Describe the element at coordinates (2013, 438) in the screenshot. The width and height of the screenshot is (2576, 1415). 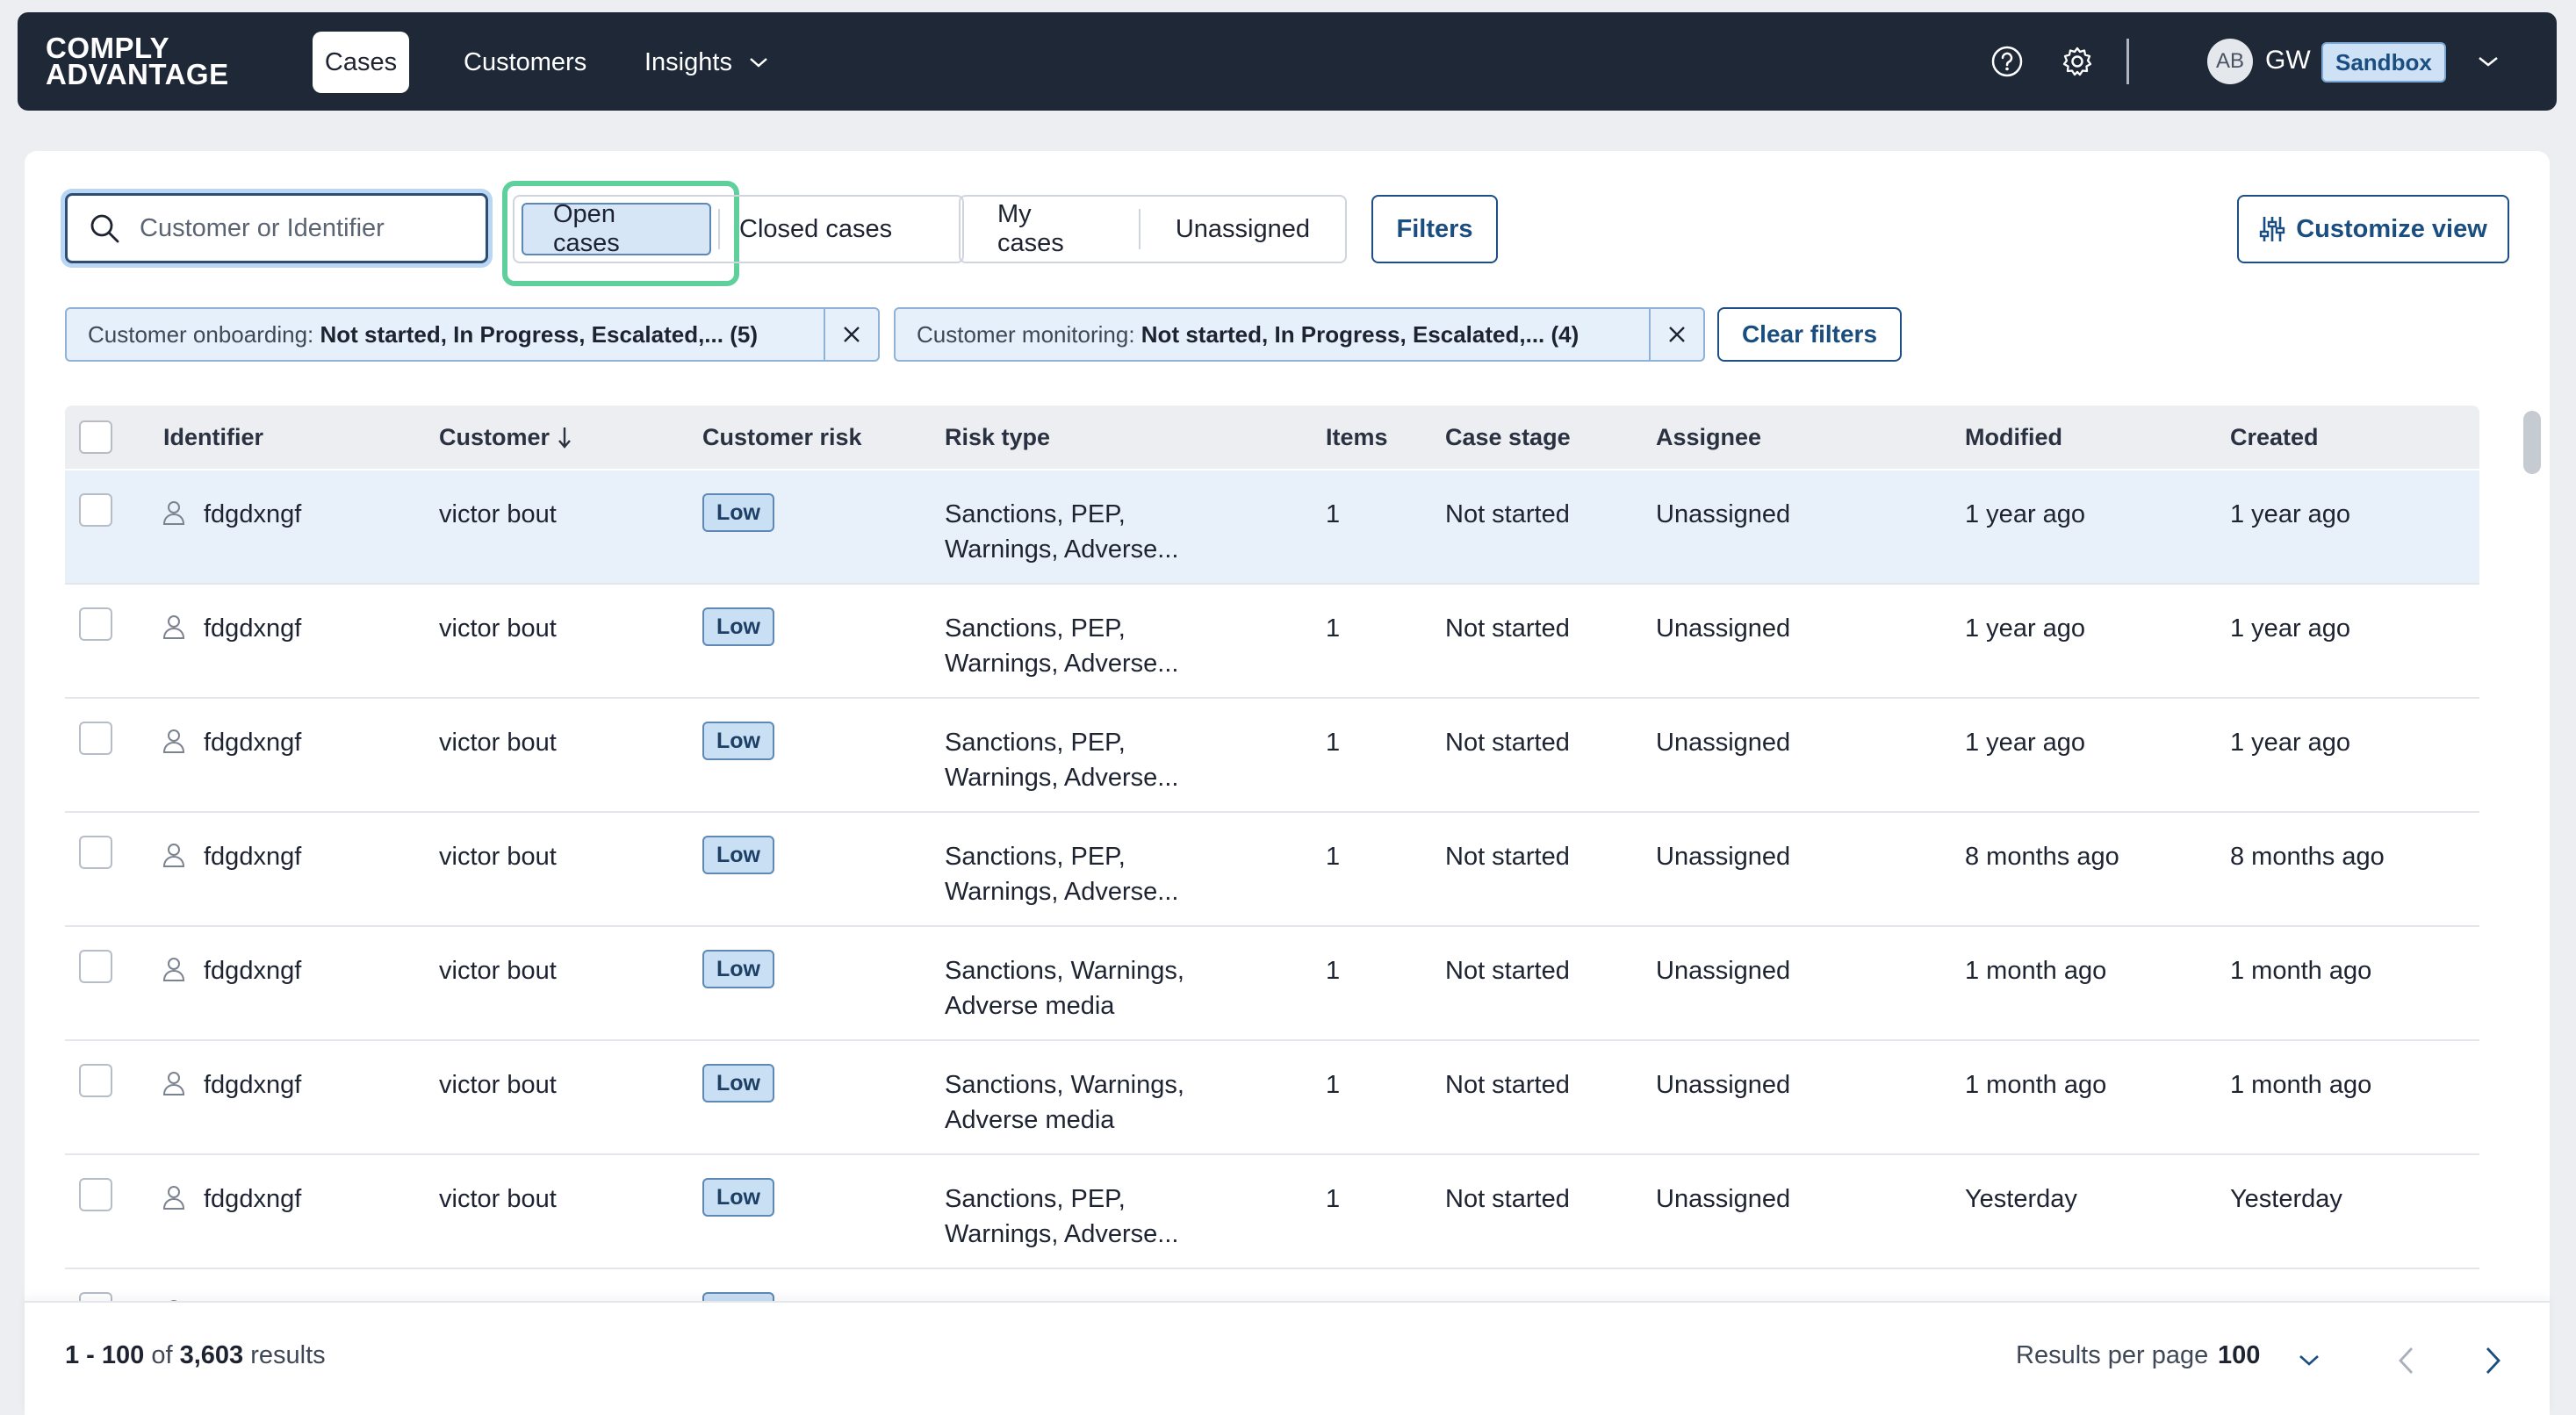
I see `column-header-modified: Modified` at that location.